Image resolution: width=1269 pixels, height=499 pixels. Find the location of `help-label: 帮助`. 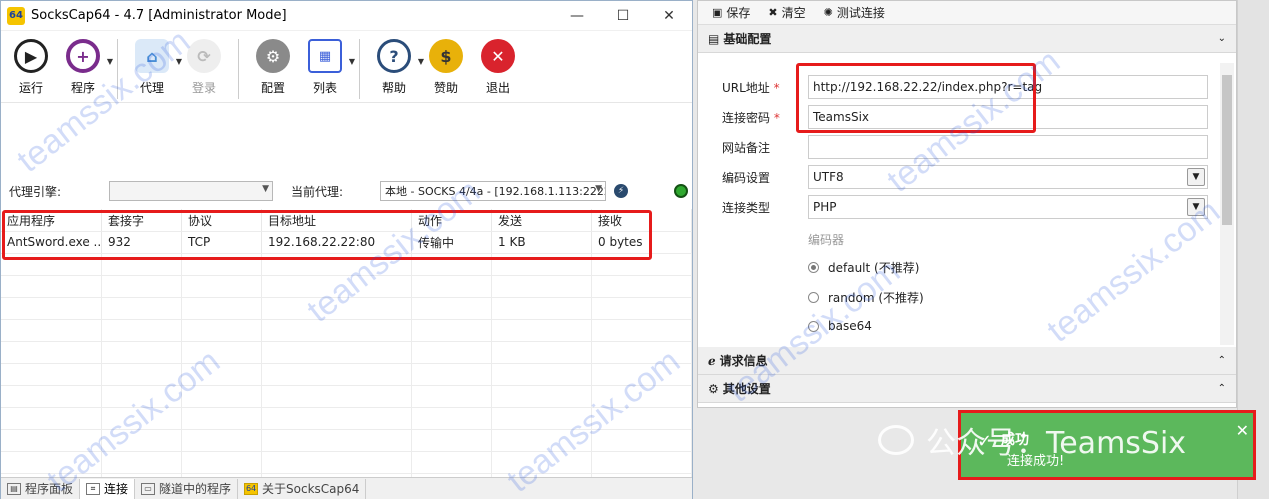

help-label: 帮助 is located at coordinates (393, 88).